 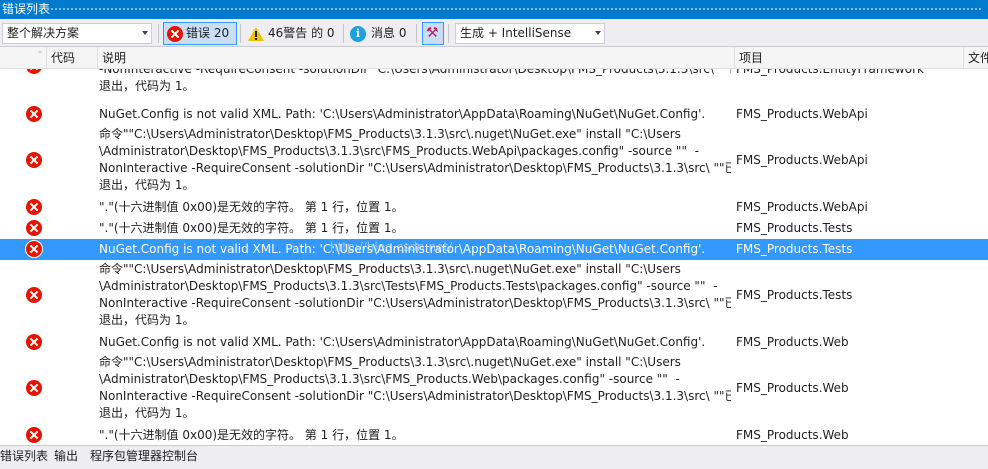 What do you see at coordinates (416, 58) in the screenshot?
I see `column-header-description: 说明` at bounding box center [416, 58].